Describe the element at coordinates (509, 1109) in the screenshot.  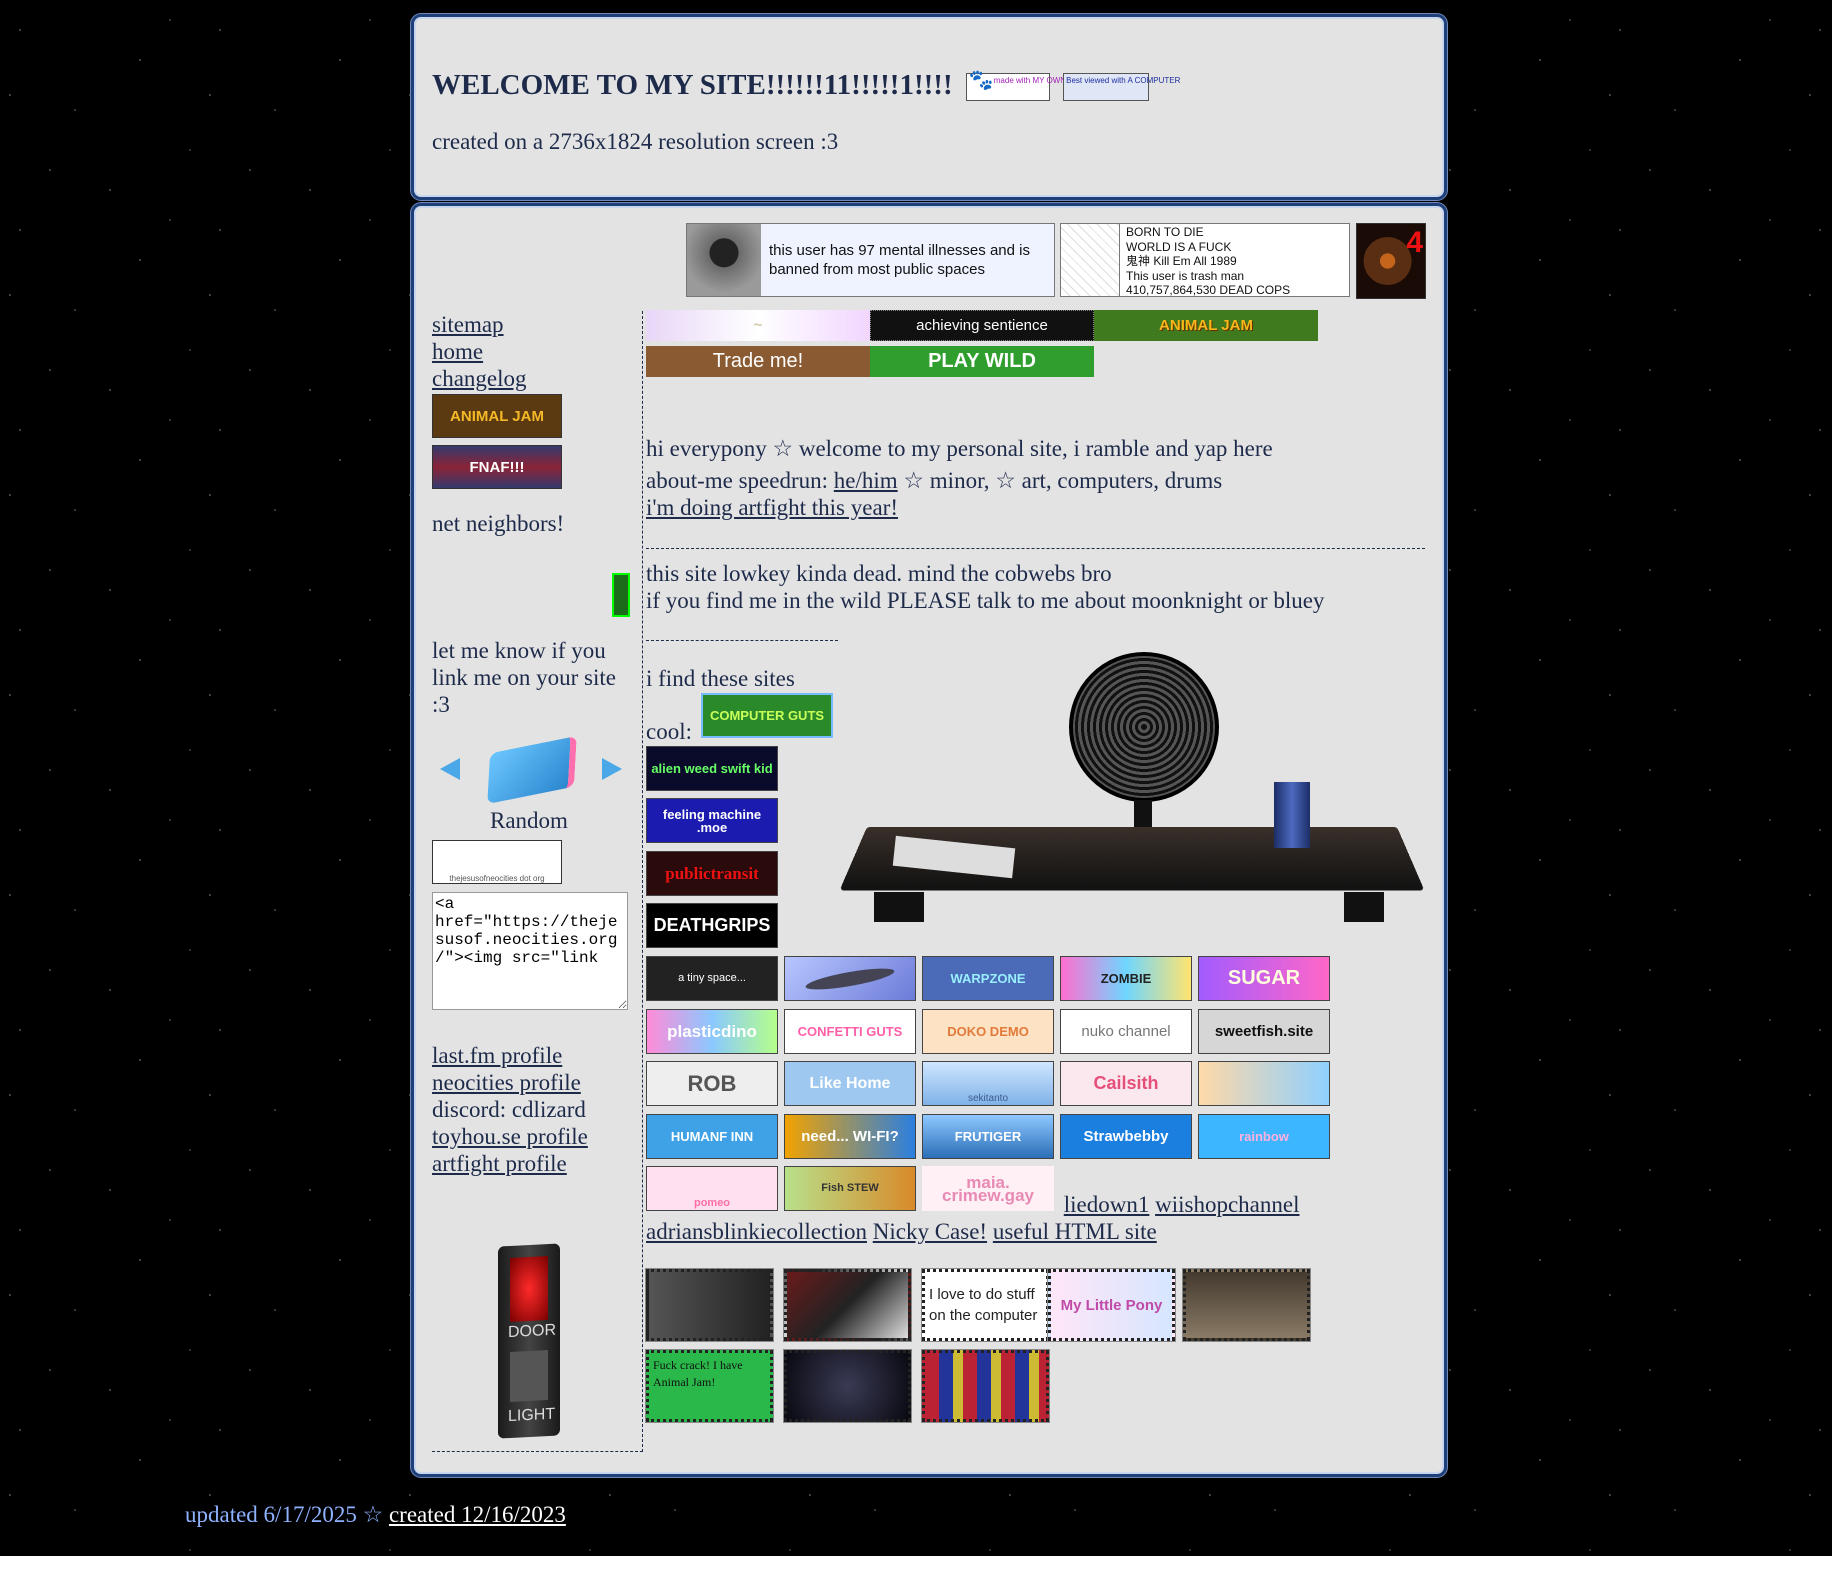
I see `discord-handle: discord: cdlizard` at that location.